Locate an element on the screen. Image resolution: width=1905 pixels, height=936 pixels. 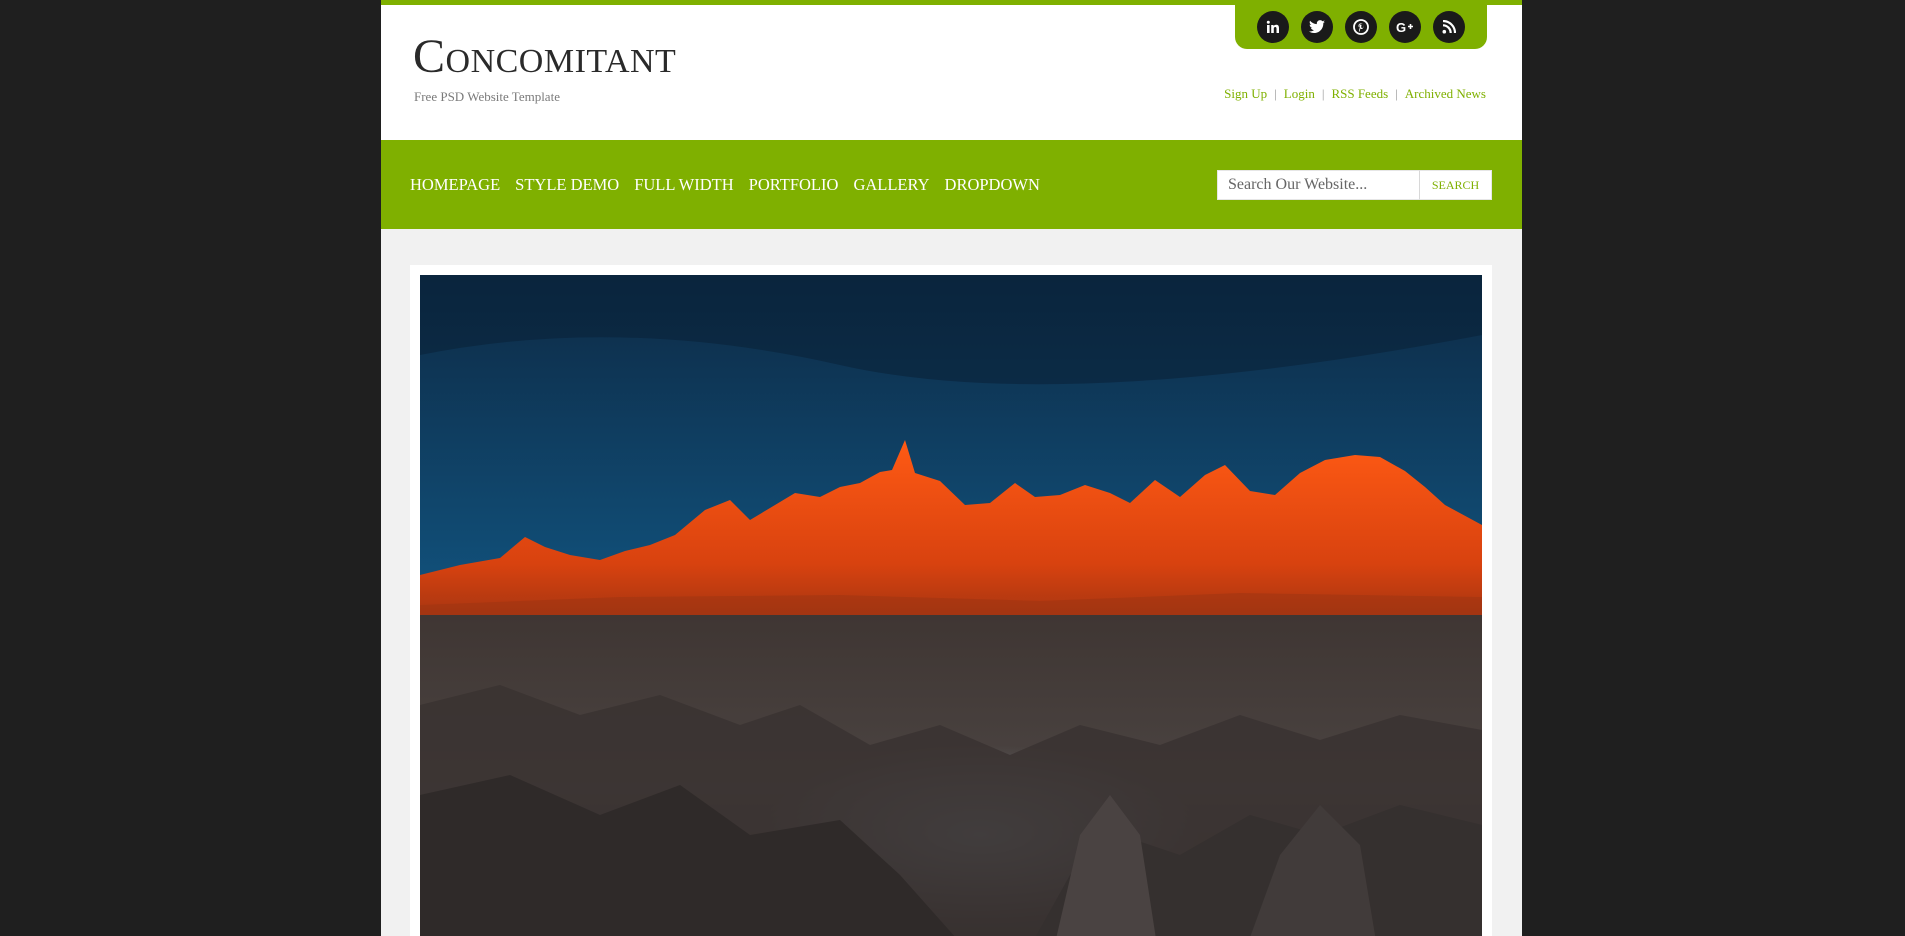
search-button: SEARCH is located at coordinates (1455, 185).